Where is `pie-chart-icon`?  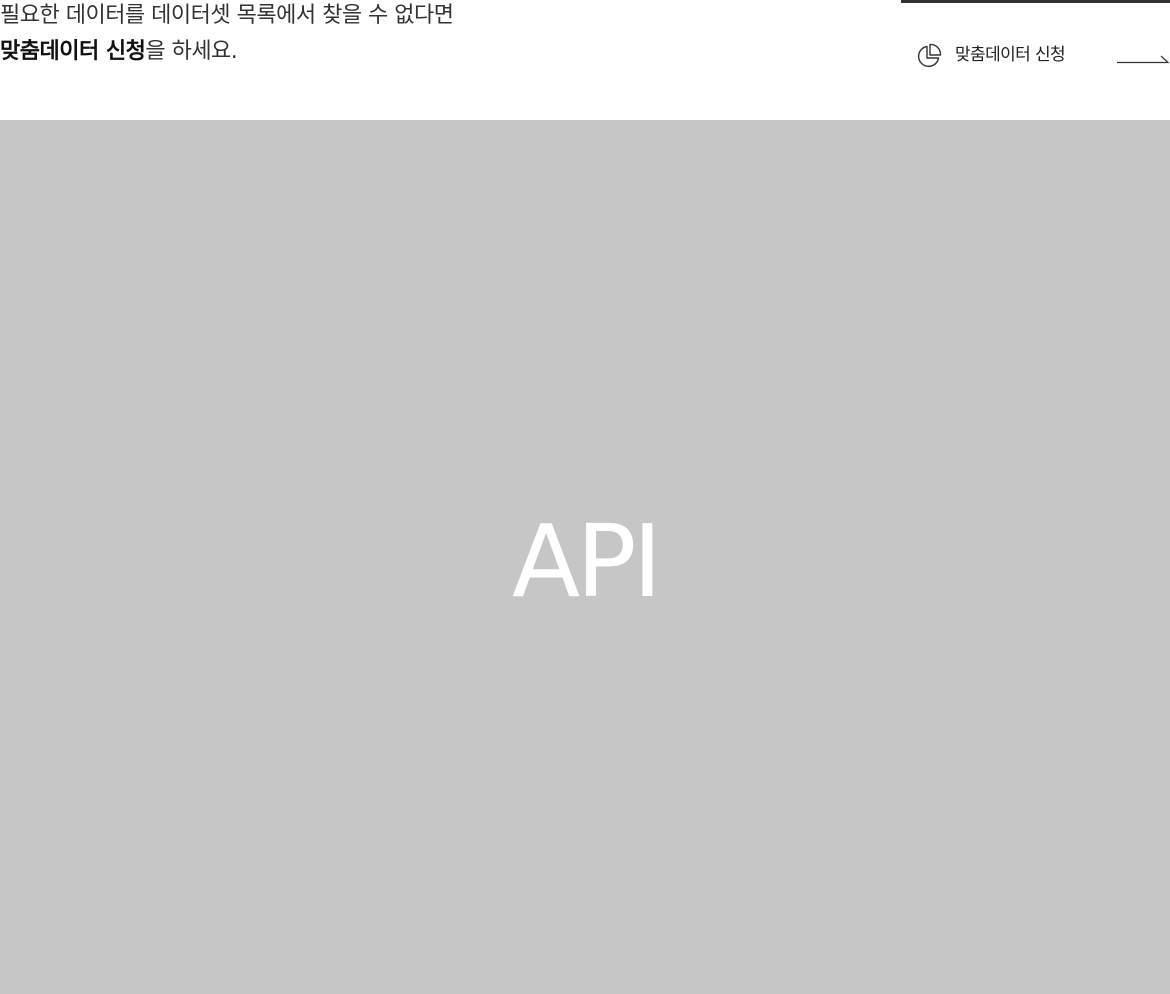 pie-chart-icon is located at coordinates (930, 55).